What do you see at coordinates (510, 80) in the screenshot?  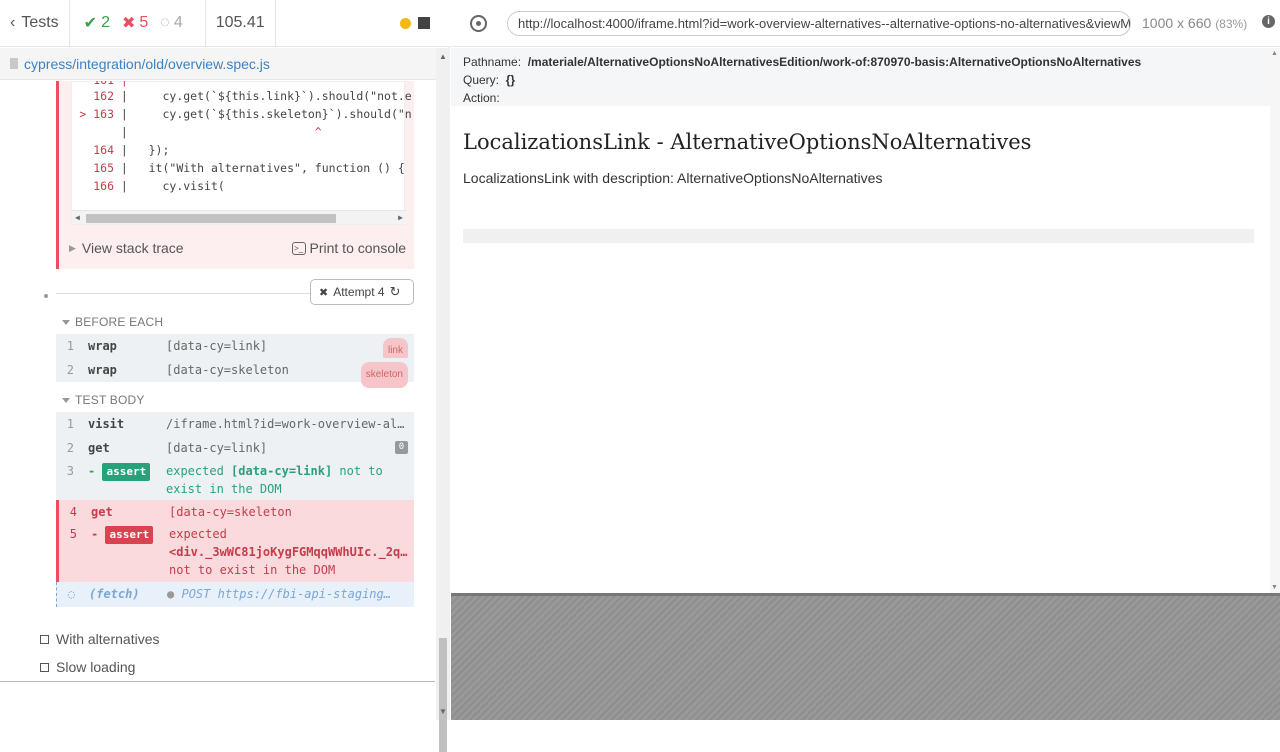 I see `query-value: {}` at bounding box center [510, 80].